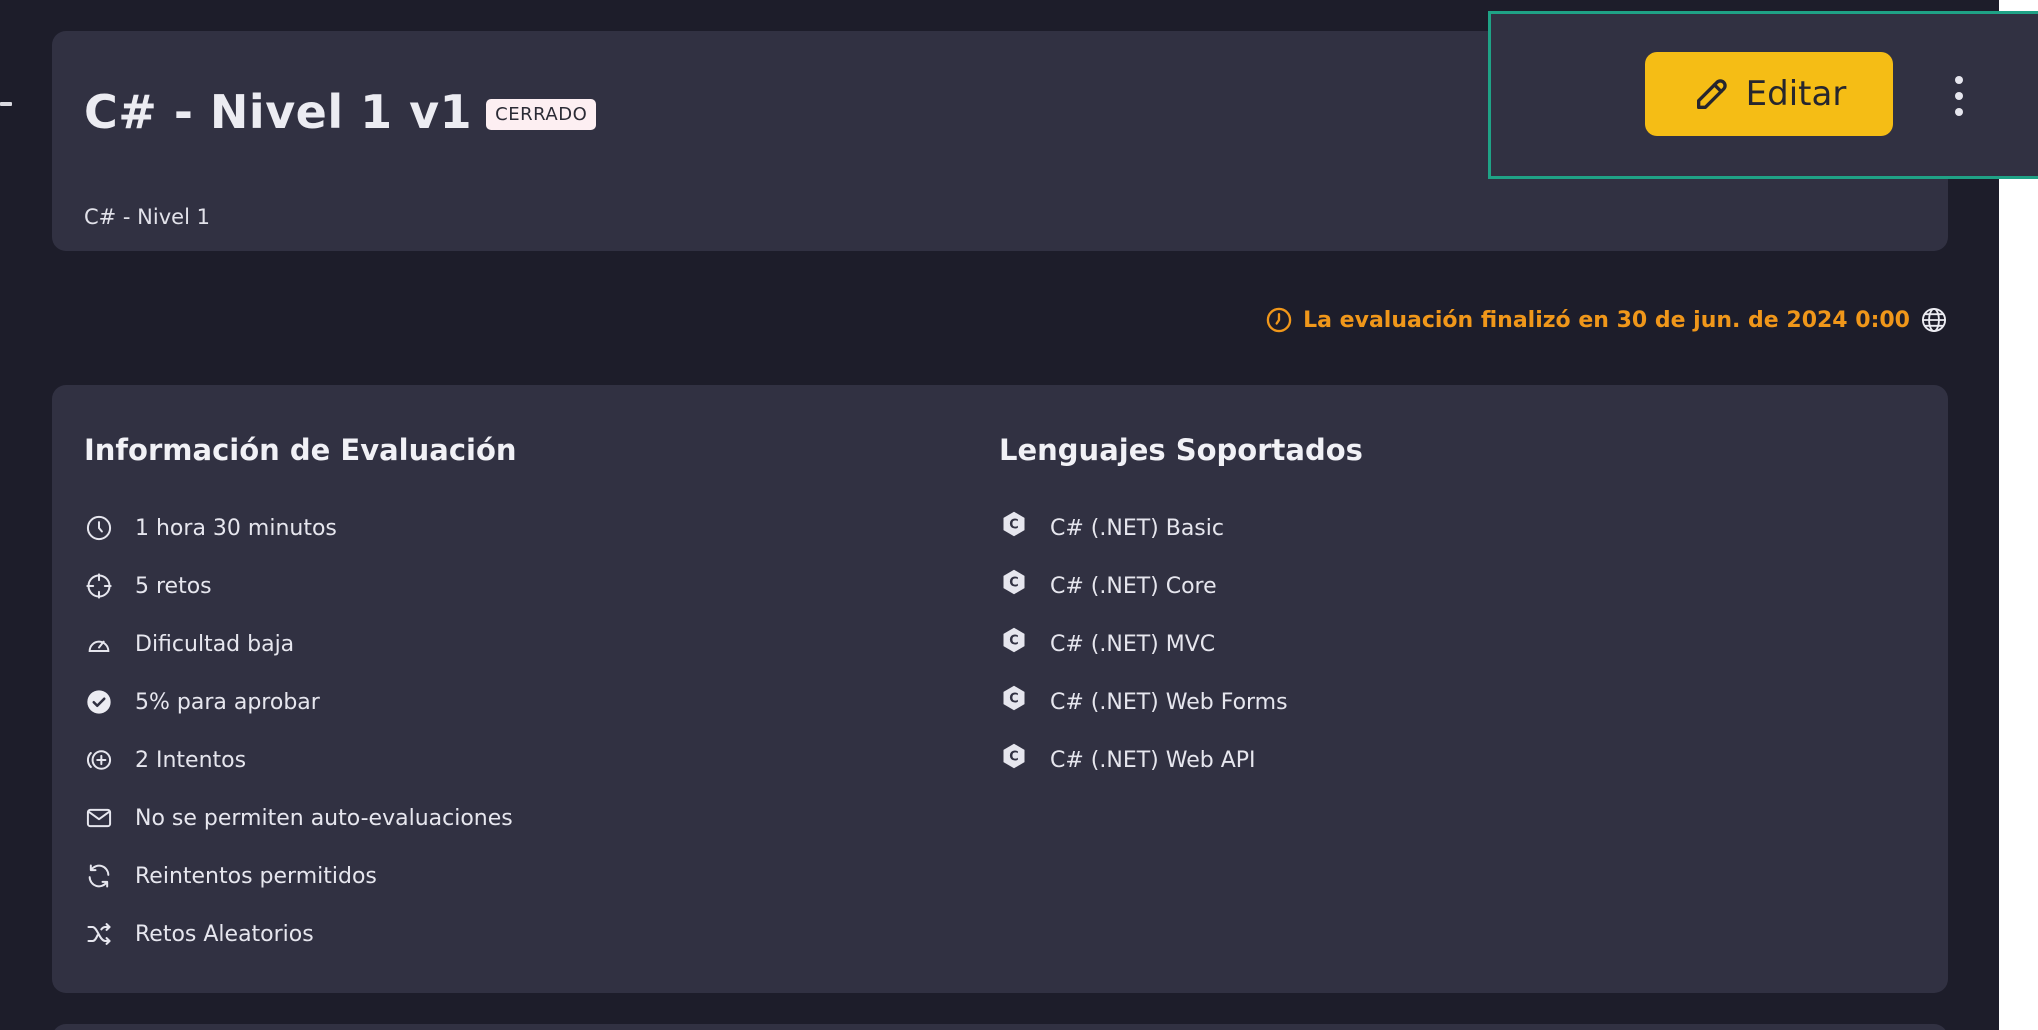 Image resolution: width=2038 pixels, height=1030 pixels. What do you see at coordinates (1959, 96) in the screenshot?
I see `more-options-icon` at bounding box center [1959, 96].